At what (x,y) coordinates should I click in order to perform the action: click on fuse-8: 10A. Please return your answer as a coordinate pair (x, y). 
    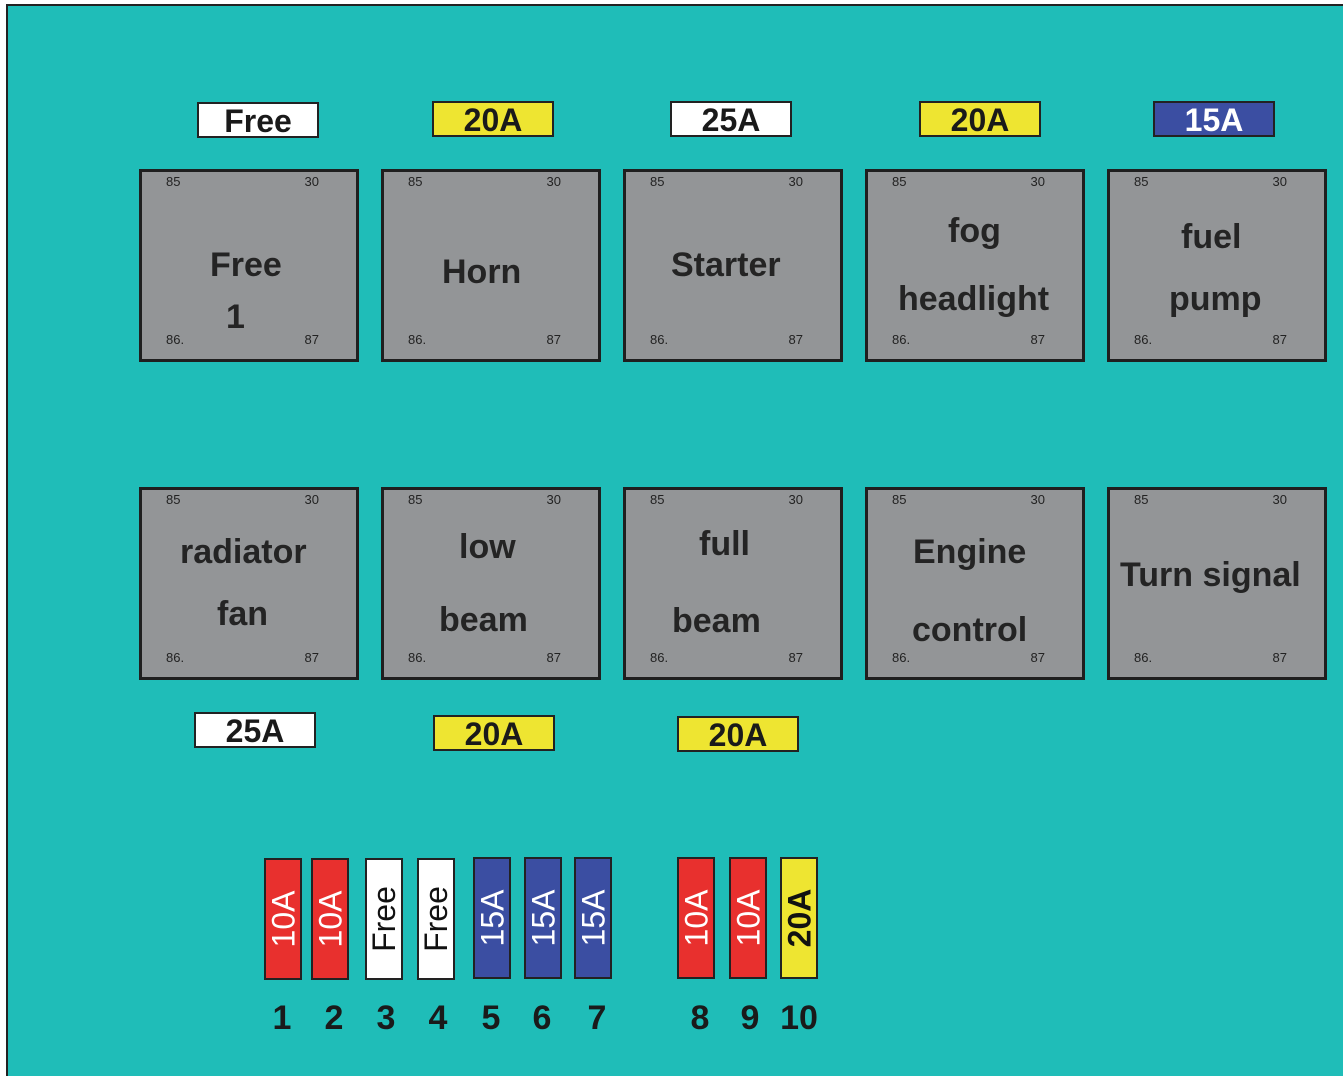
    Looking at the image, I should click on (696, 918).